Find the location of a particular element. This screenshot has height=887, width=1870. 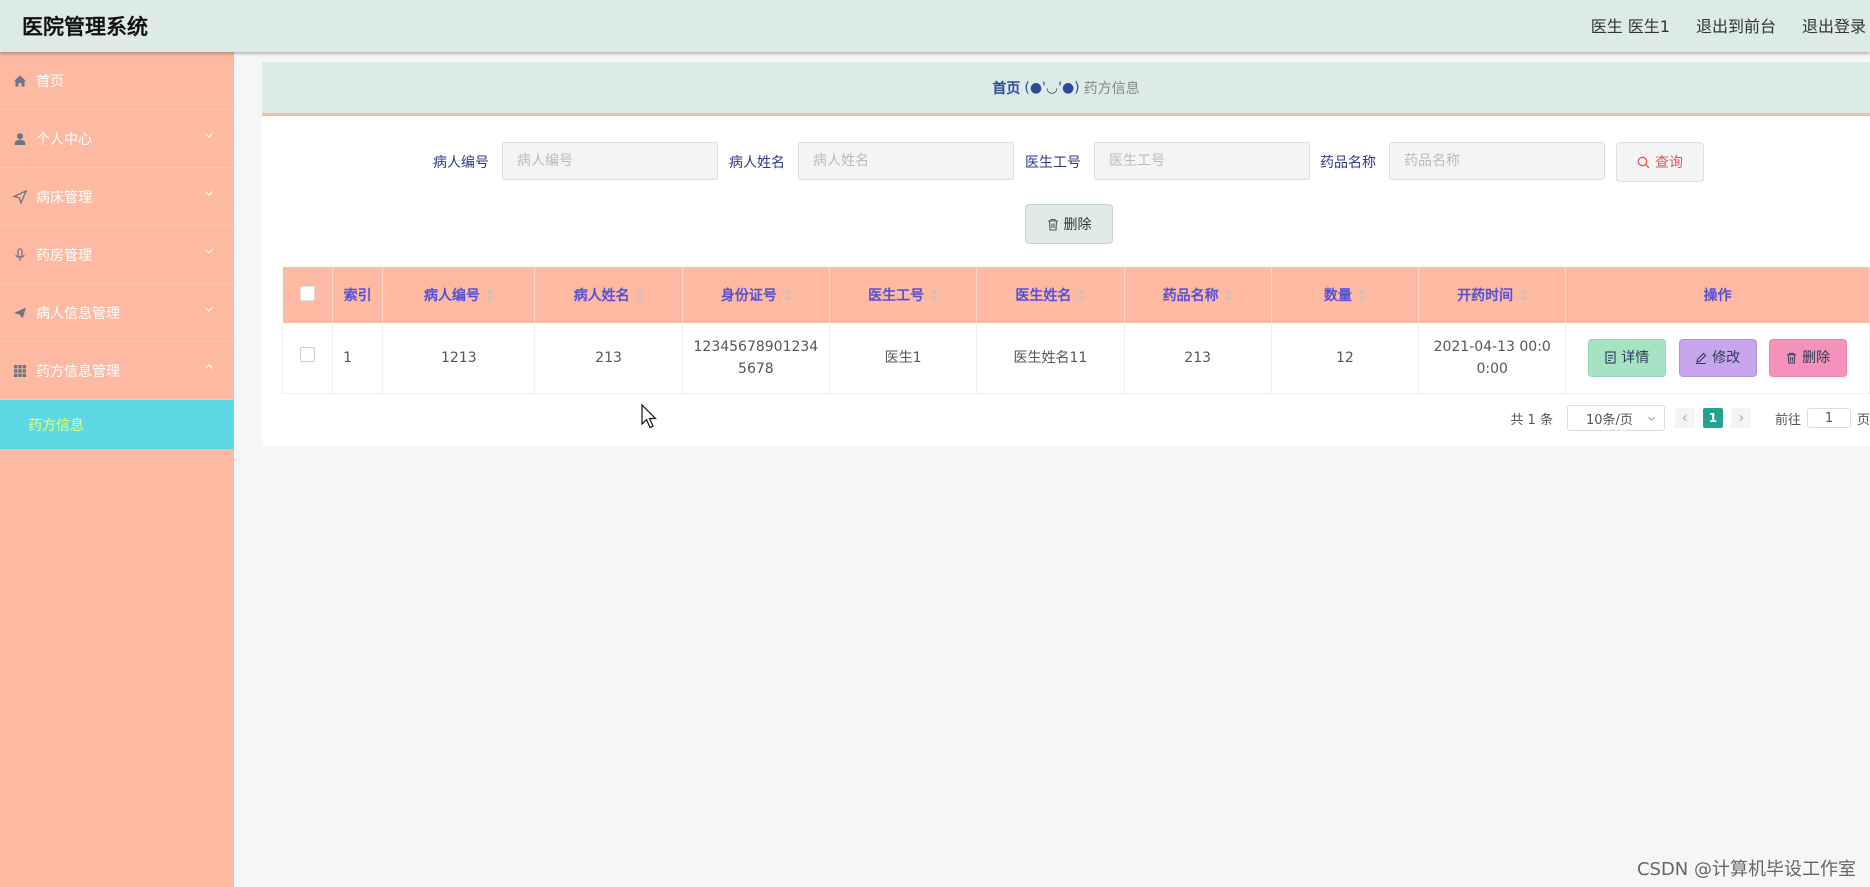

grid-icon is located at coordinates (20, 371).